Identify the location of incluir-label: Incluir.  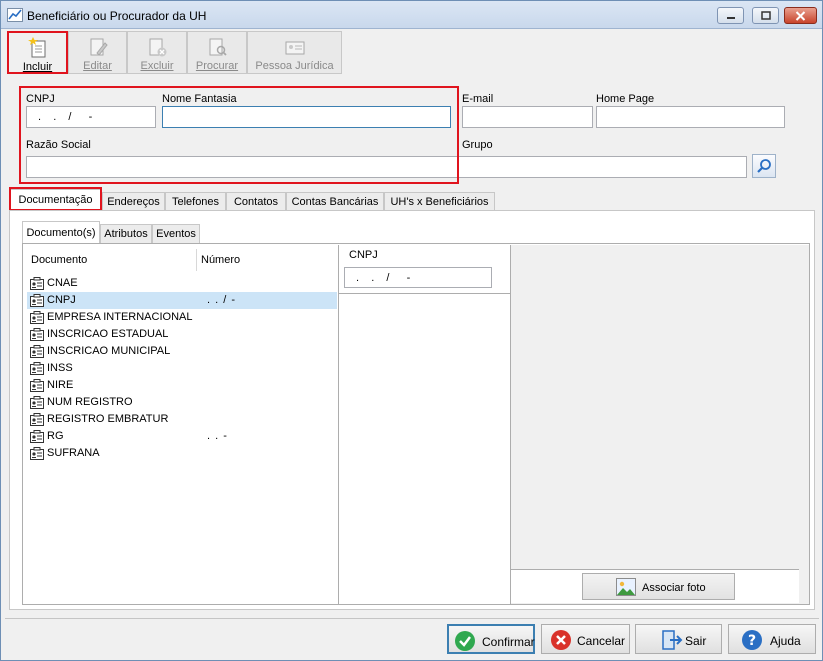
(37, 67).